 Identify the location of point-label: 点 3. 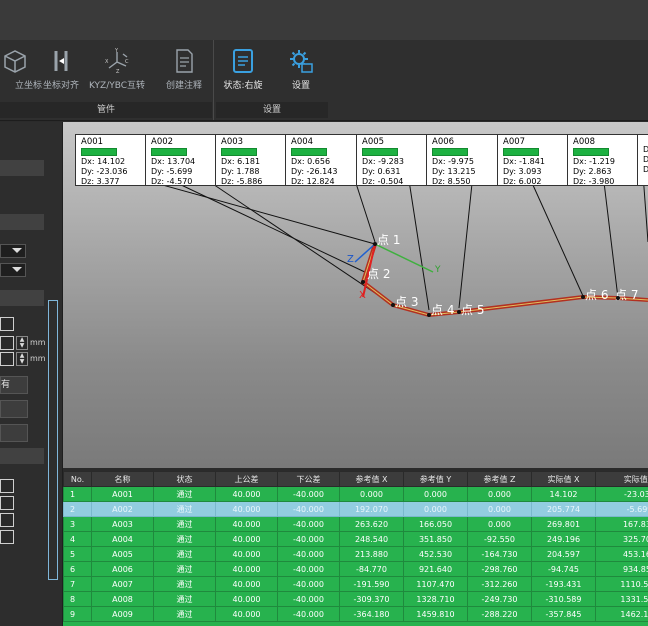
(406, 302).